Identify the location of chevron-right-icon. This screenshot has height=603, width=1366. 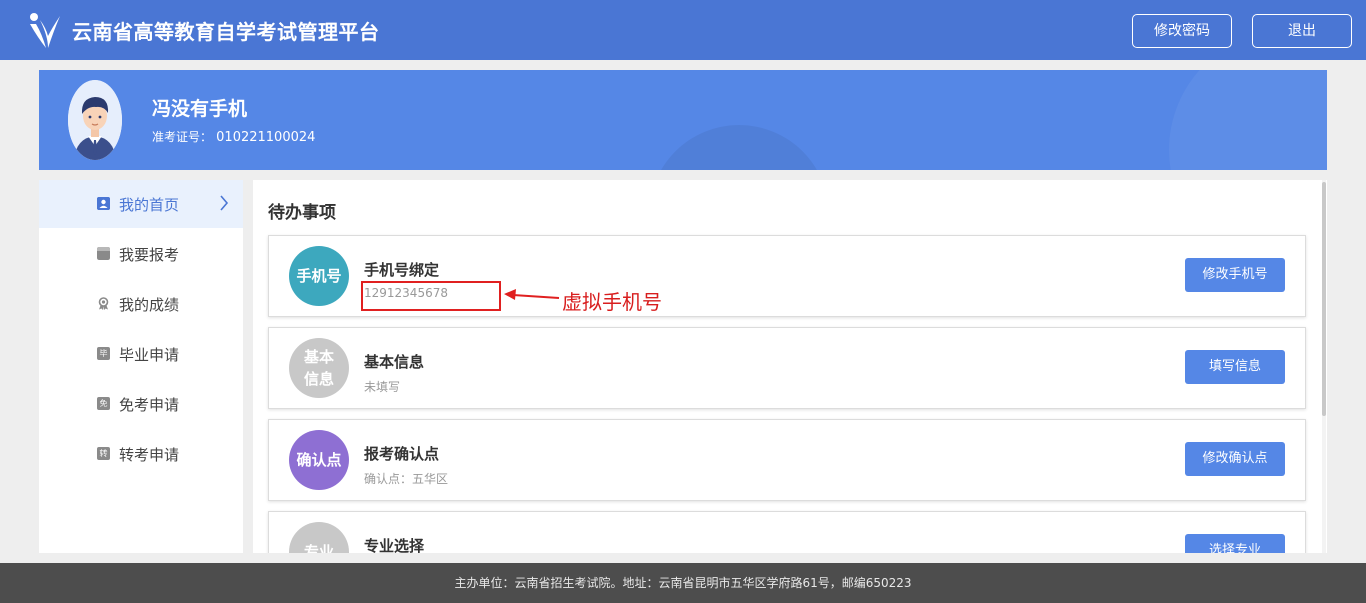
(224, 203).